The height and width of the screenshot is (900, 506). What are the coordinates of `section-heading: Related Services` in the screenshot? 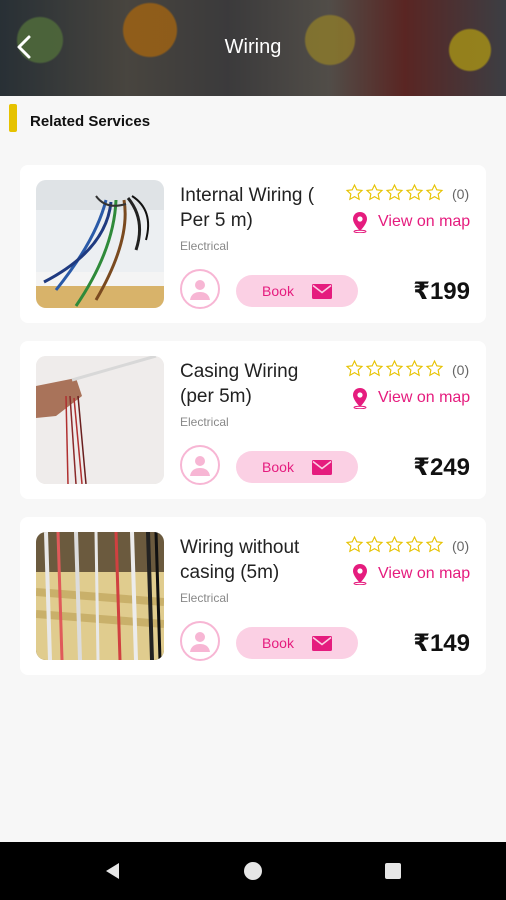 It's located at (253, 122).